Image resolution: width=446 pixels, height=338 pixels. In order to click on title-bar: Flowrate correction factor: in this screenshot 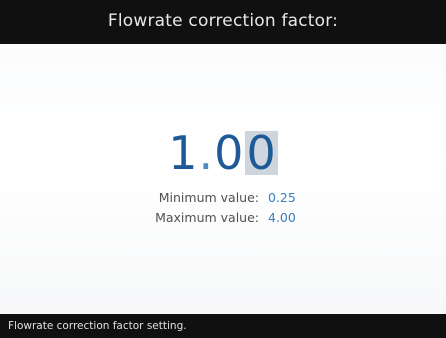, I will do `click(223, 22)`.